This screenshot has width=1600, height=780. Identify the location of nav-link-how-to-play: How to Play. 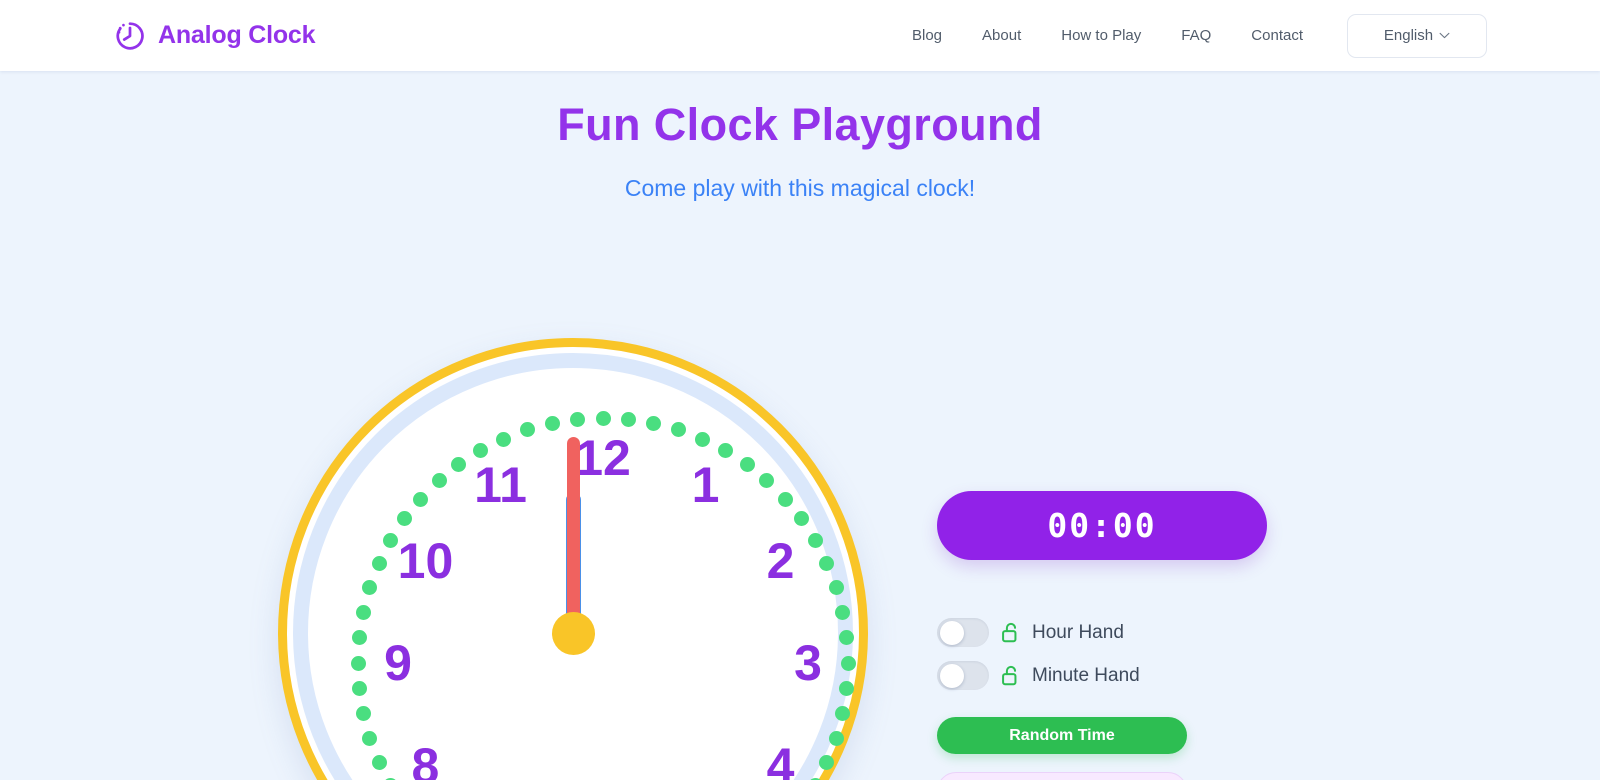
(1101, 35).